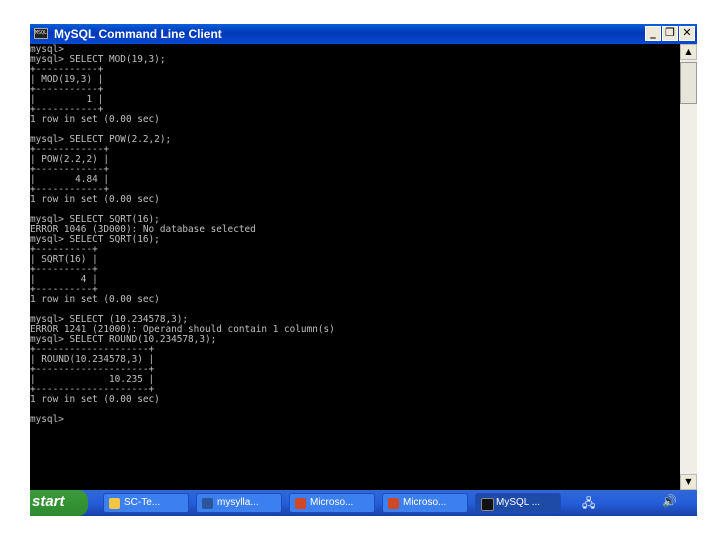 This screenshot has width=720, height=540. Describe the element at coordinates (207, 503) in the screenshot. I see `word-icon` at that location.